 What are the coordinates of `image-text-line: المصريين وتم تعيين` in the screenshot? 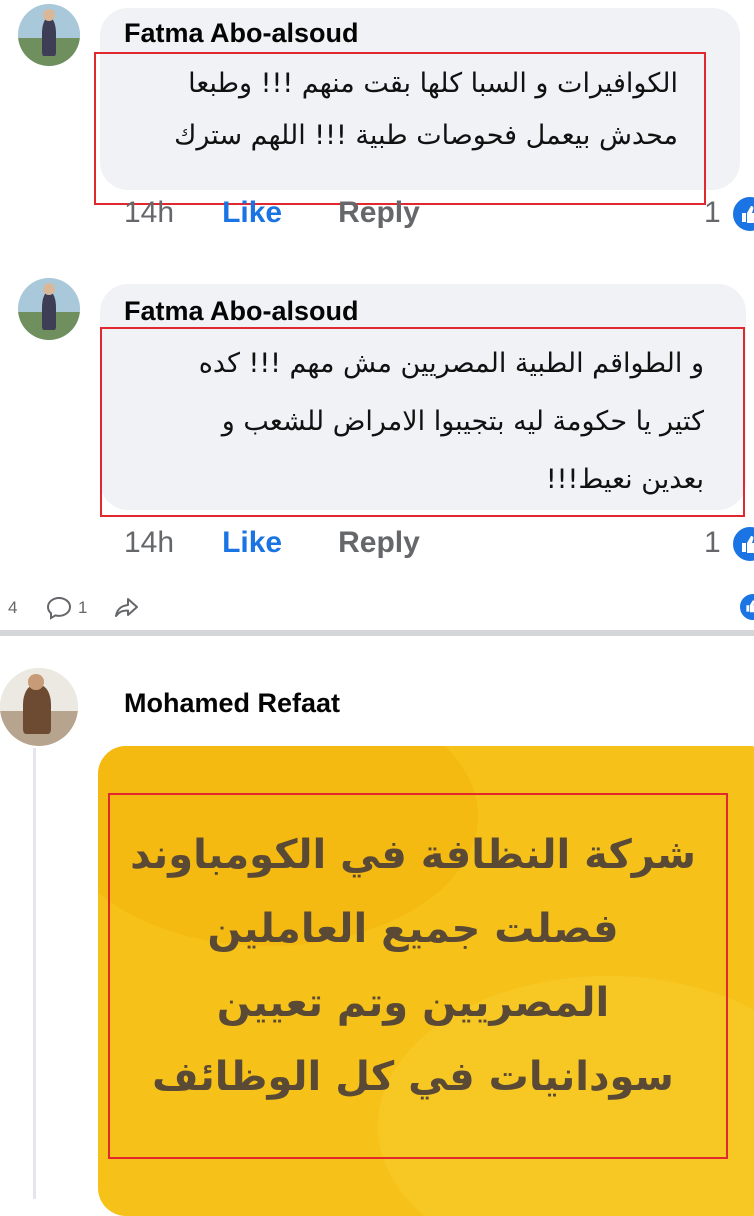 It's located at (413, 1003).